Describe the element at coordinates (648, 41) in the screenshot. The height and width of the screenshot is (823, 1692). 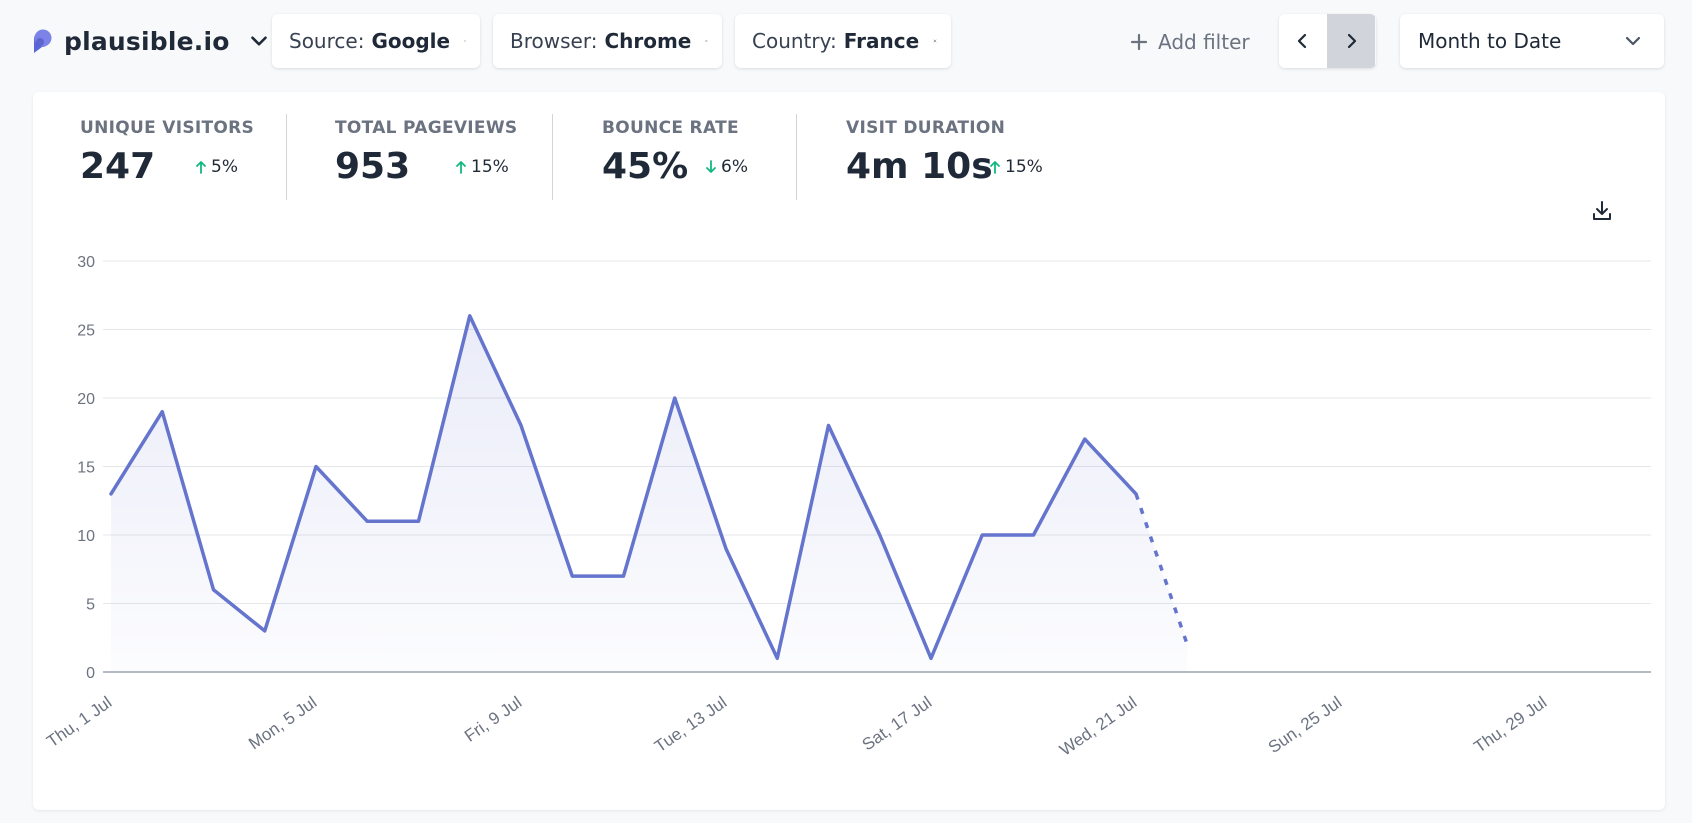
I see `filter-value: Chrome` at that location.